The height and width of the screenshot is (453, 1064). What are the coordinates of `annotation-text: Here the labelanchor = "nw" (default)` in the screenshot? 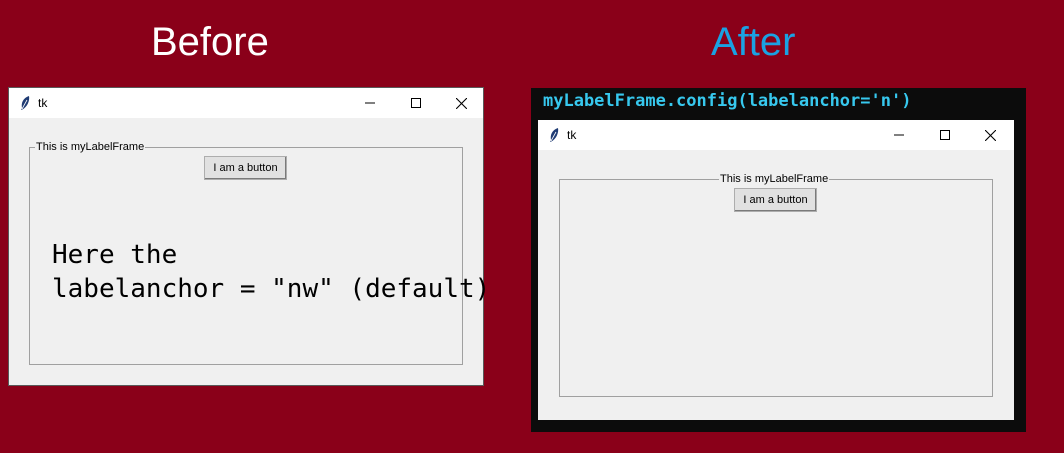 It's located at (271, 272).